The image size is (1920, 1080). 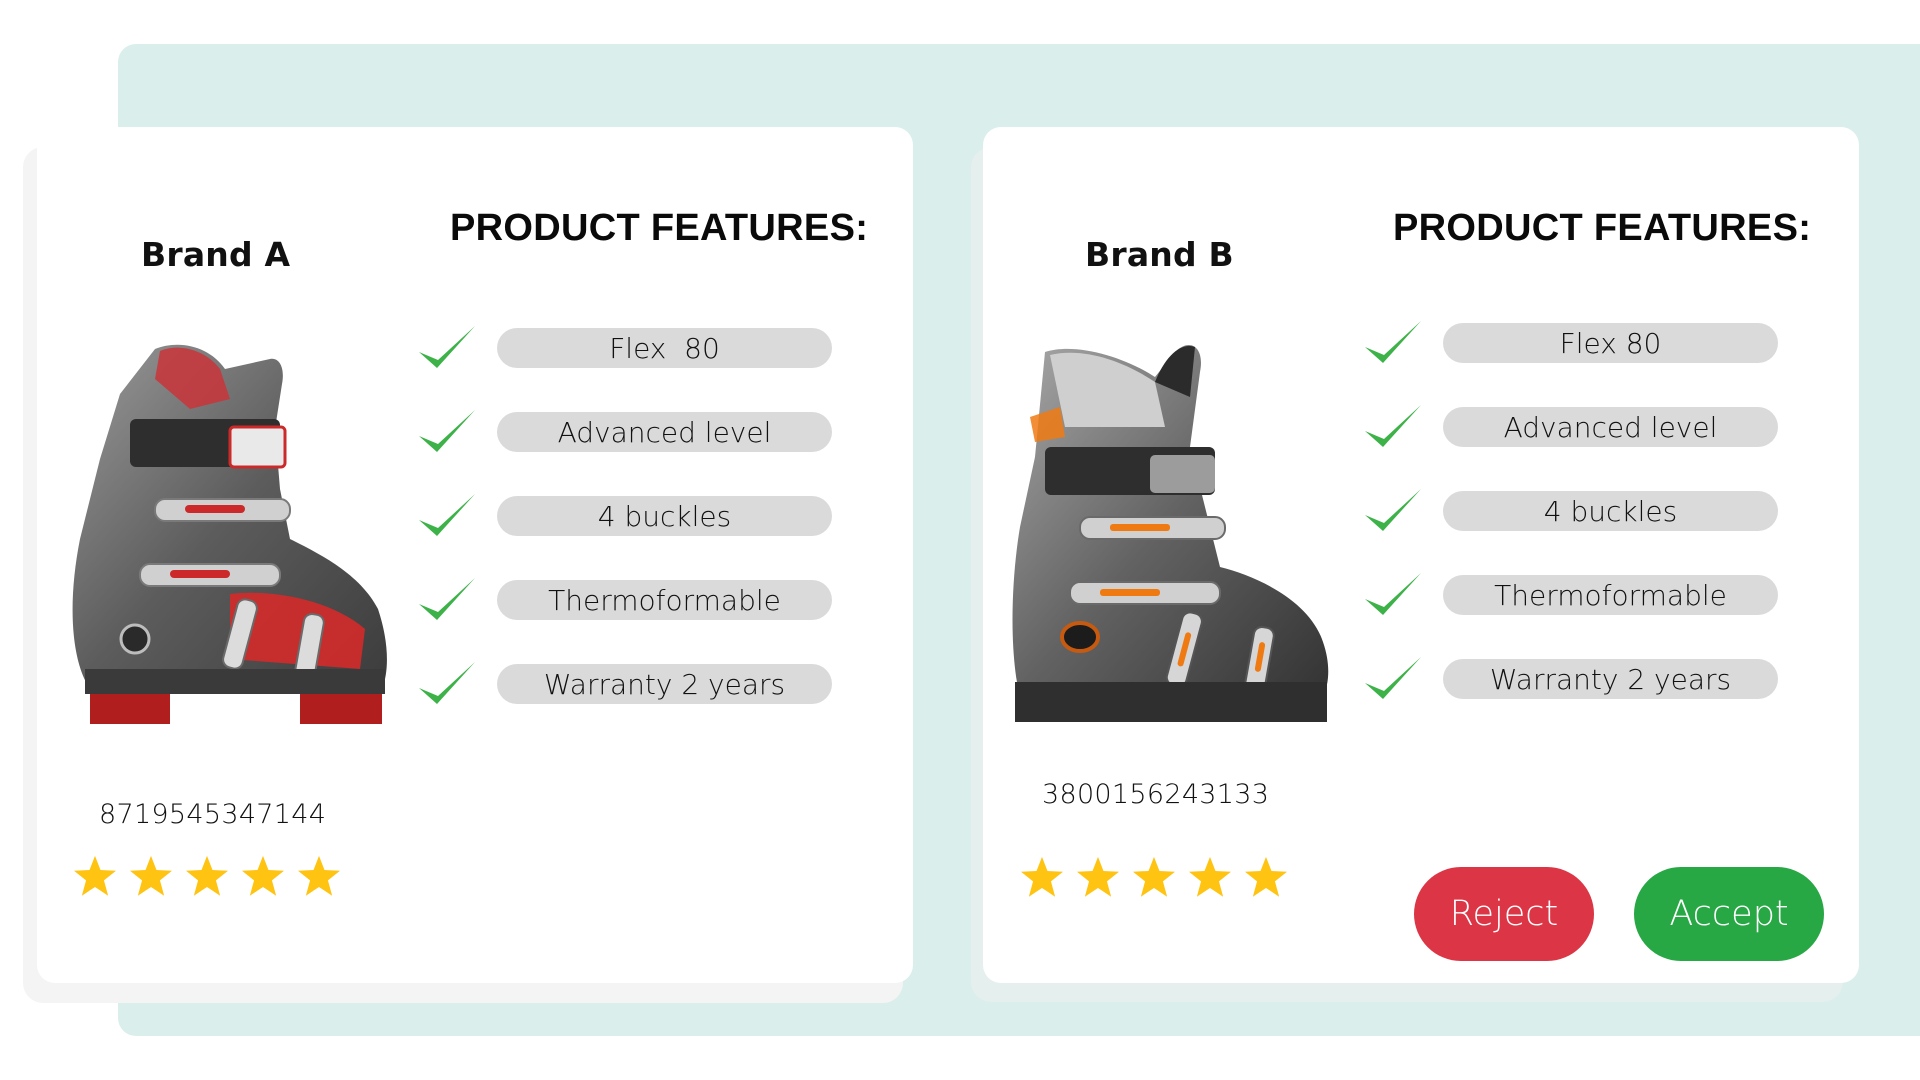 I want to click on brand-name: Brand B, so click(x=1159, y=254).